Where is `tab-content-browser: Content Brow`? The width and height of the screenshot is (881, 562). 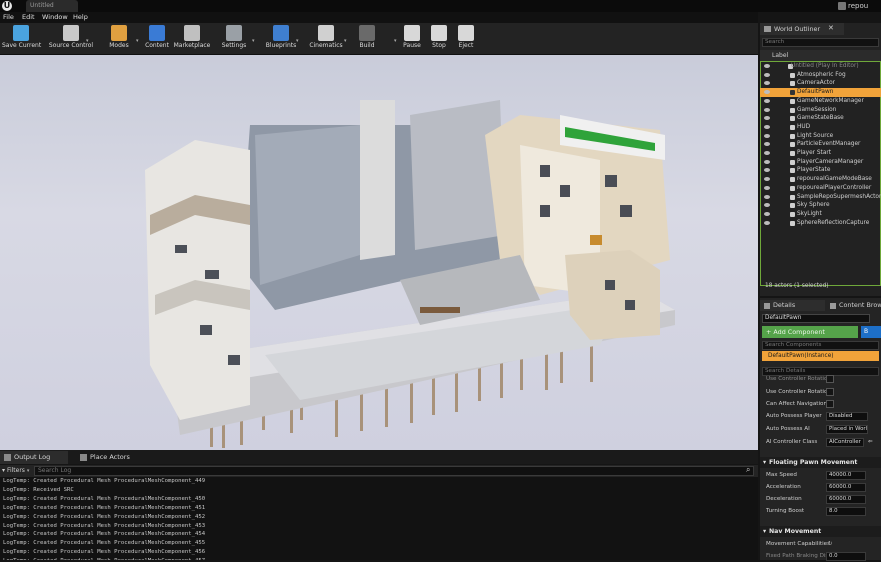
tab-content-browser: Content Brow is located at coordinates (854, 305).